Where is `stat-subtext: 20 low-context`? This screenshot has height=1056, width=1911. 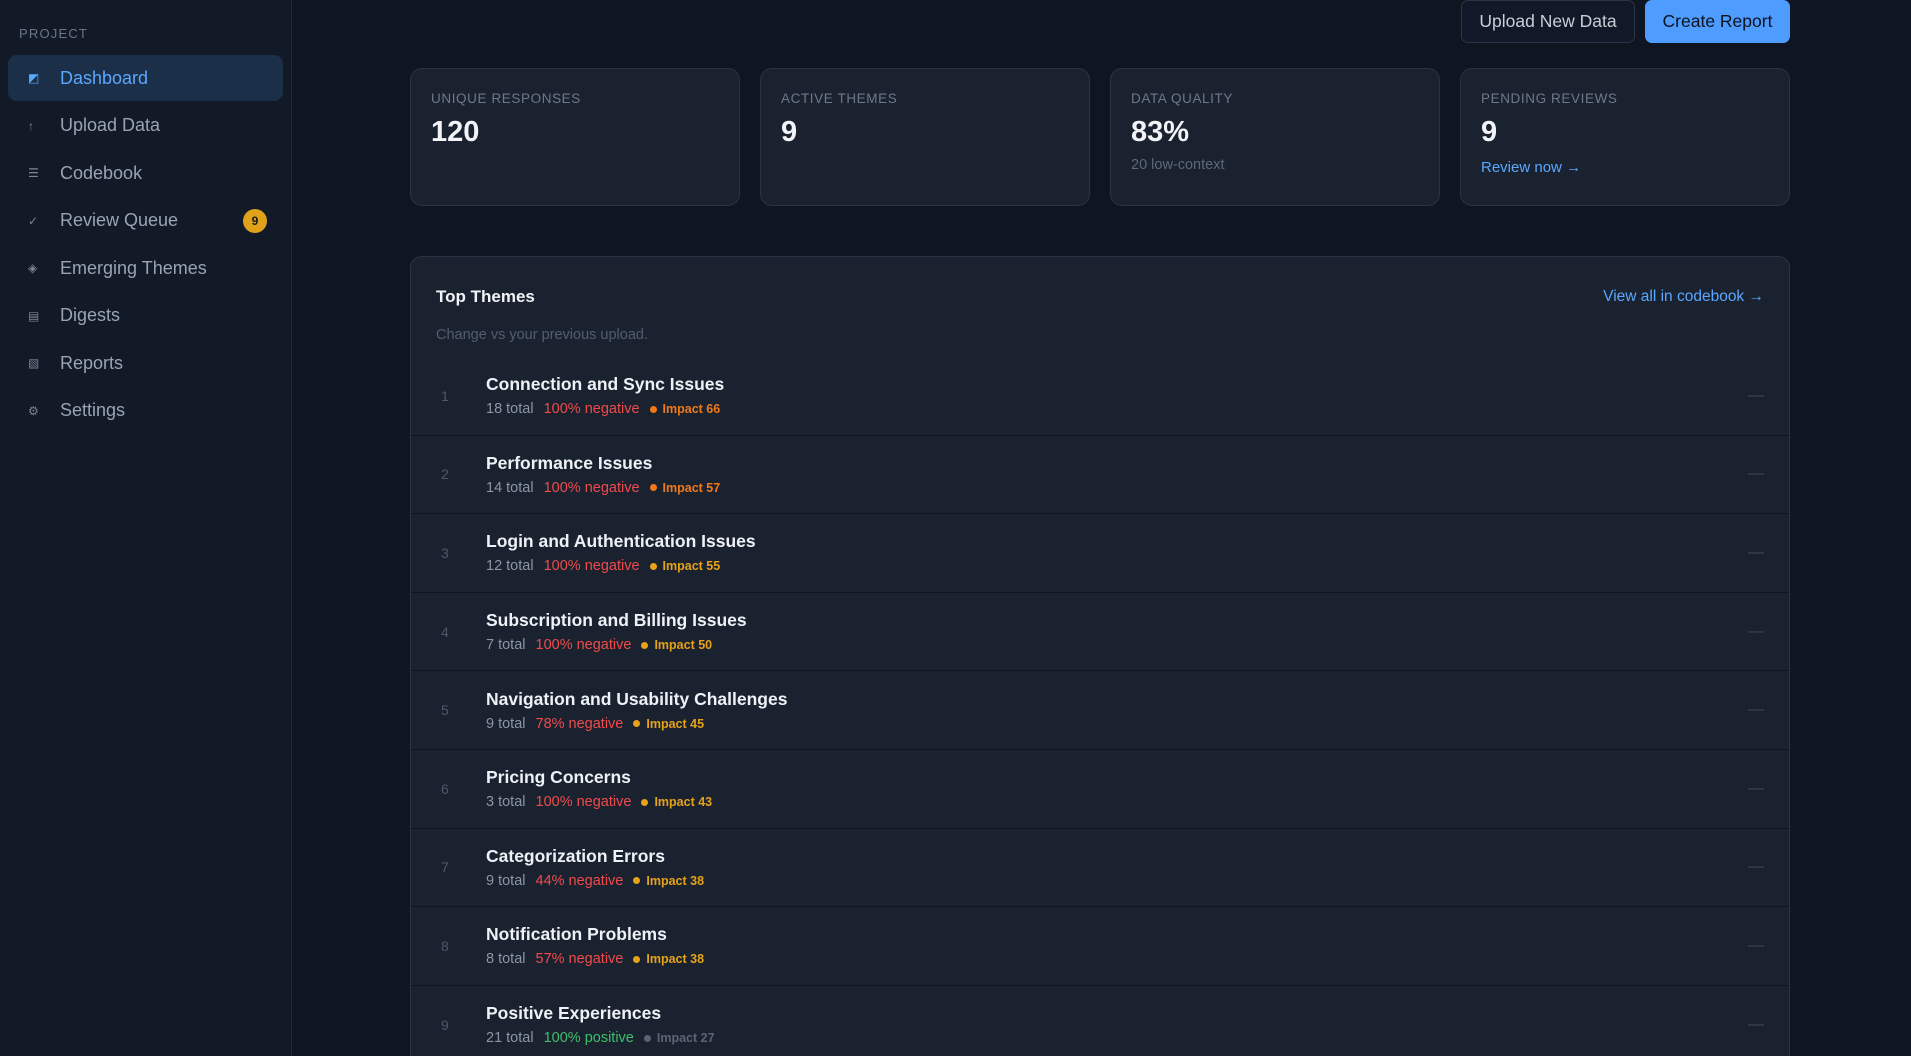
stat-subtext: 20 low-context is located at coordinates (1178, 165).